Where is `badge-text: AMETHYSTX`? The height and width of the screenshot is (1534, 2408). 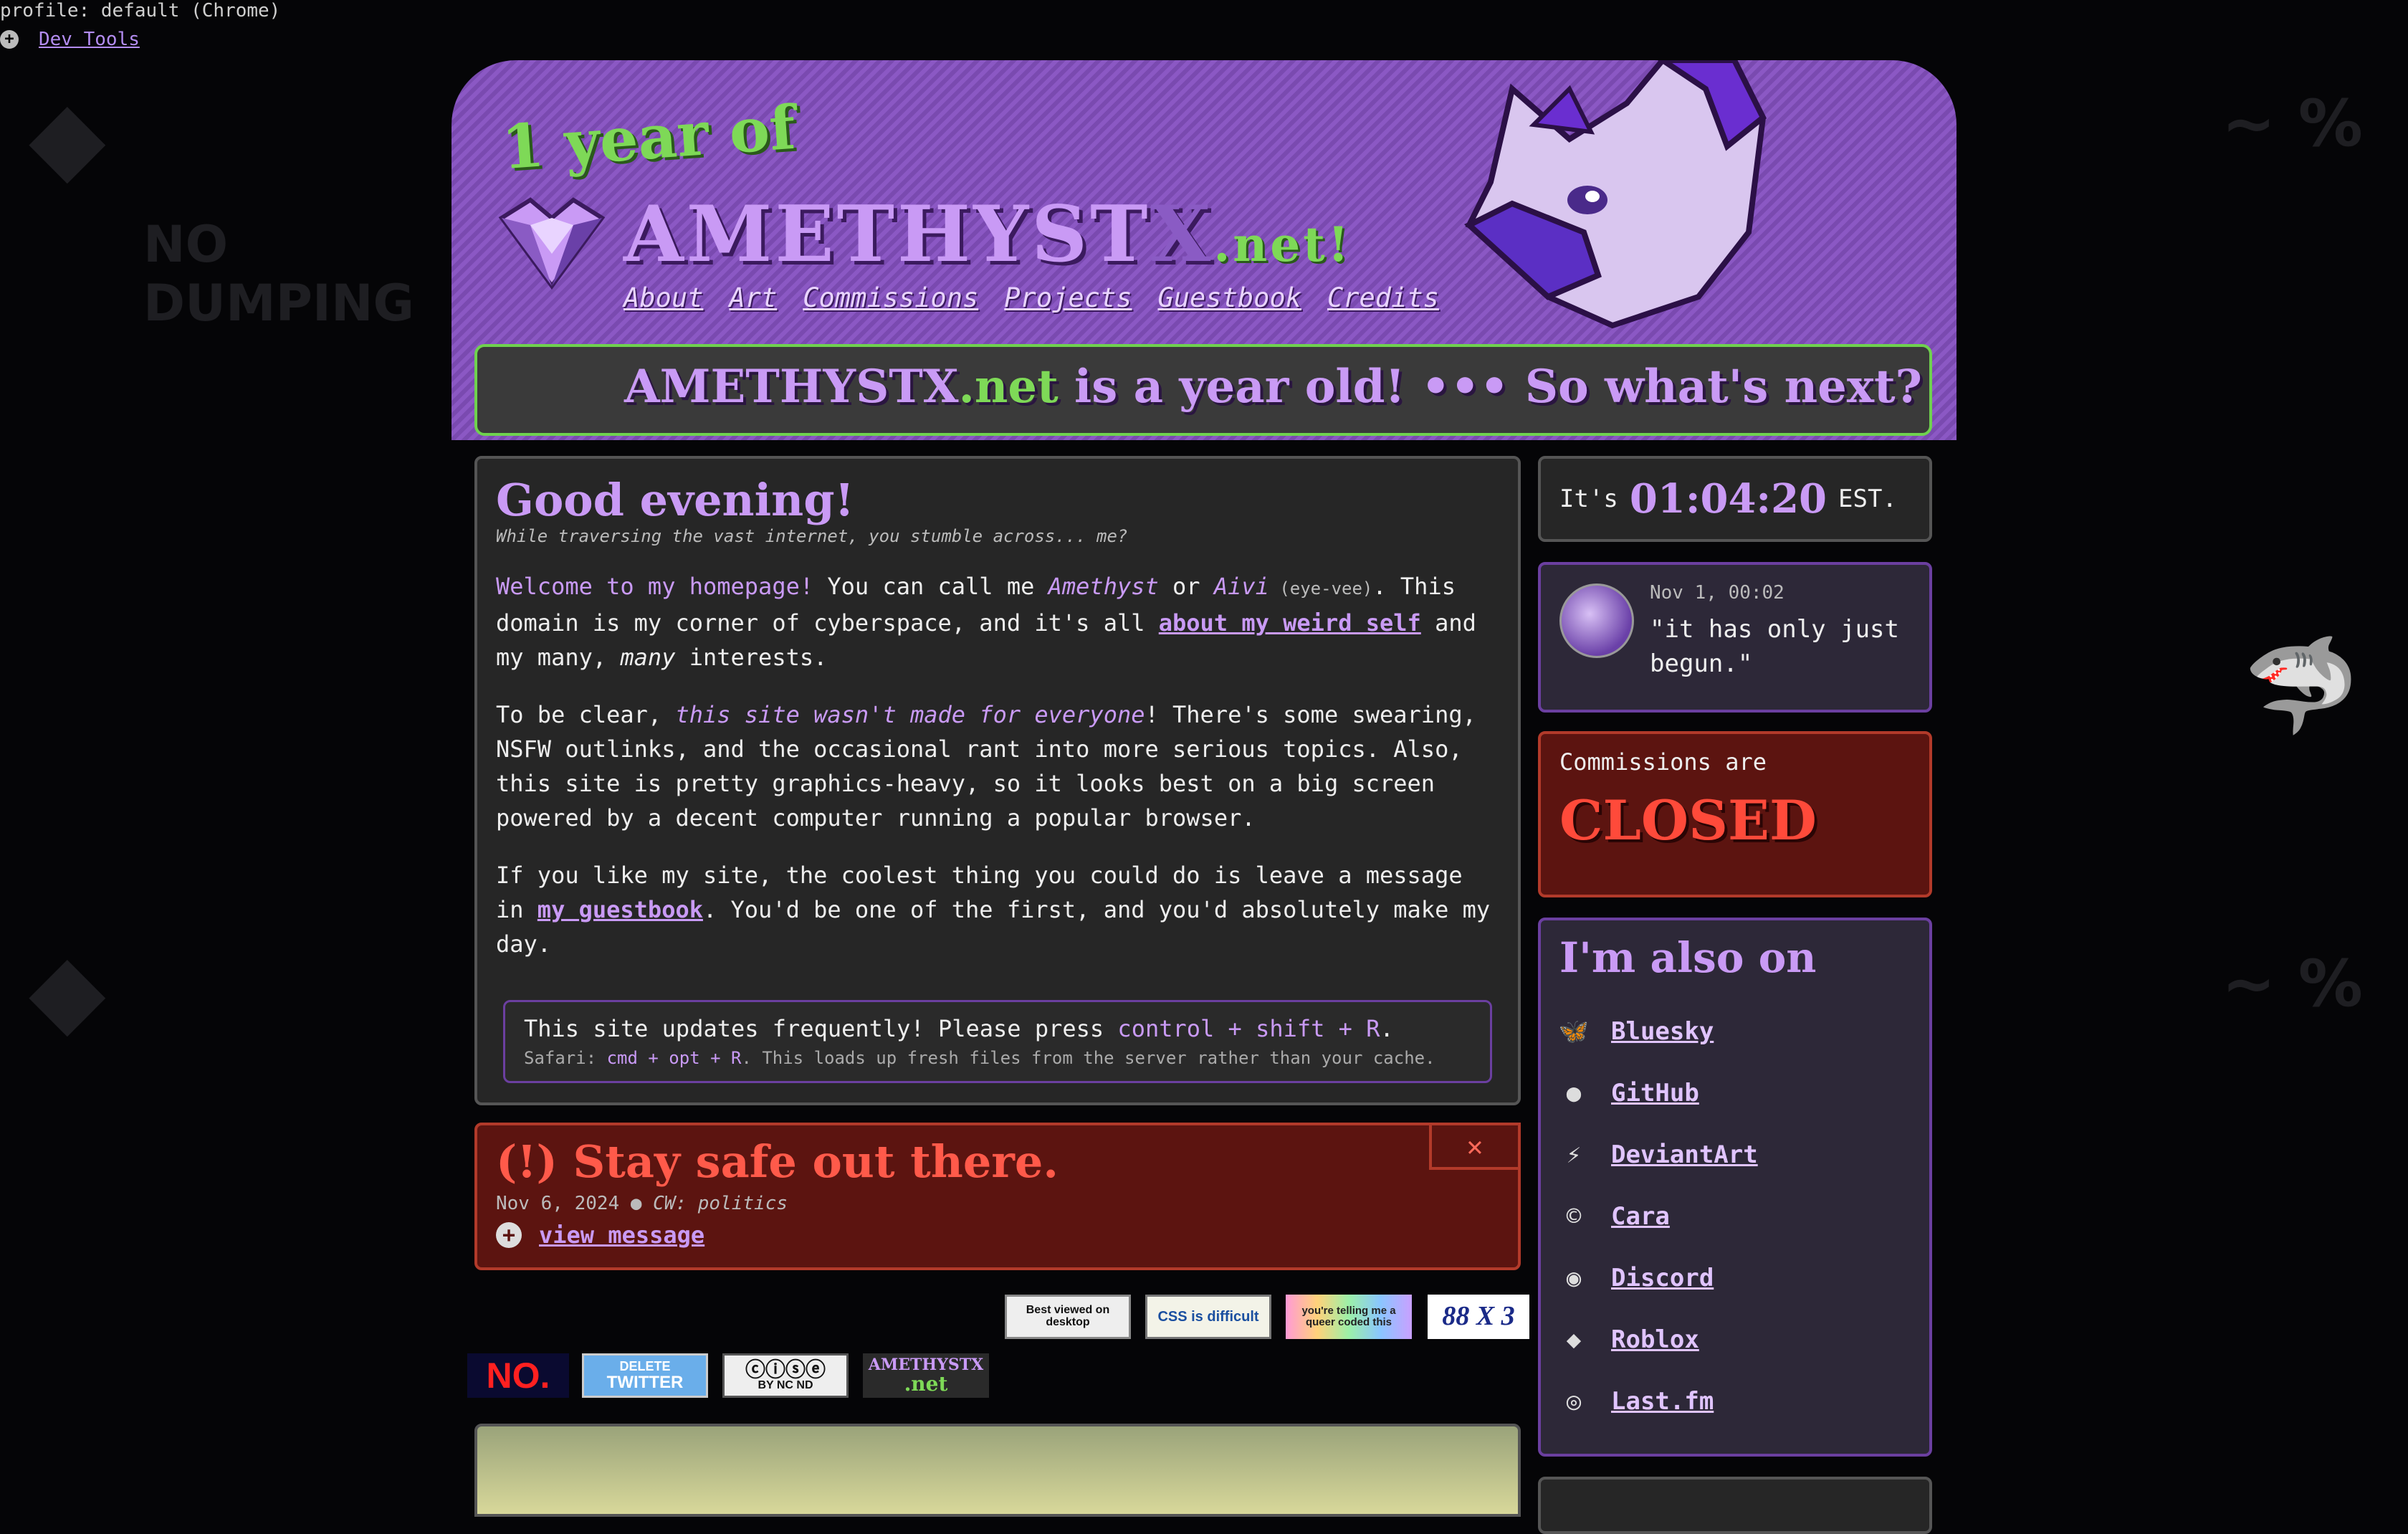 badge-text: AMETHYSTX is located at coordinates (926, 1364).